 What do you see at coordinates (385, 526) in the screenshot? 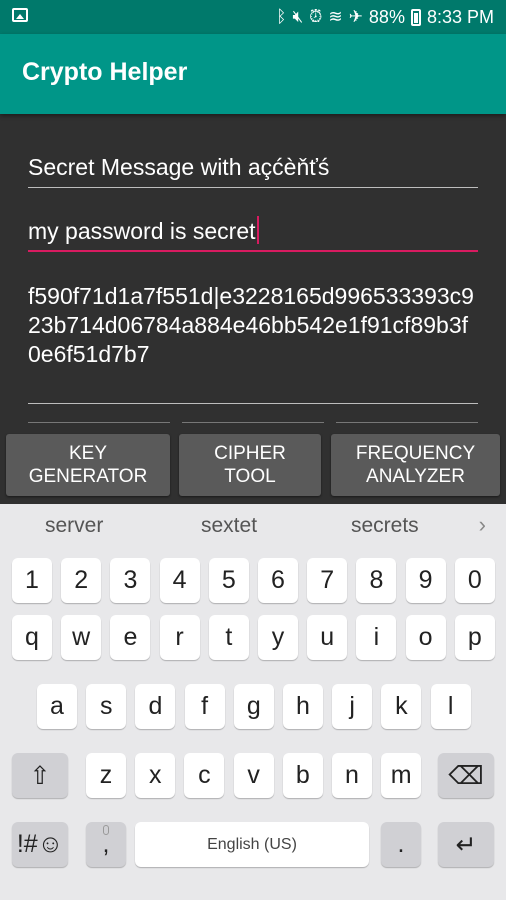
I see `suggestion-3: secrets` at bounding box center [385, 526].